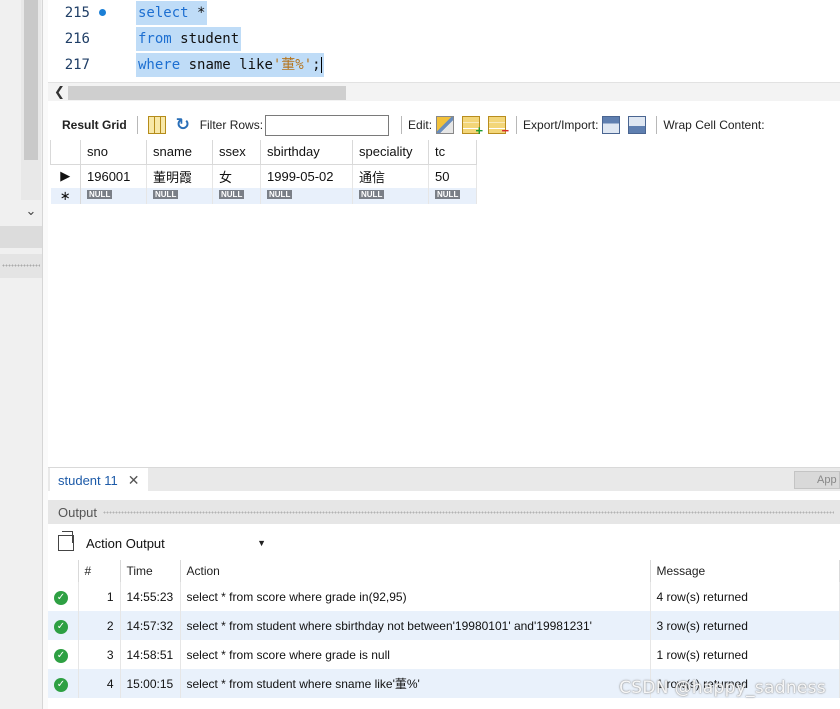  I want to click on table-cell: 女, so click(236, 176).